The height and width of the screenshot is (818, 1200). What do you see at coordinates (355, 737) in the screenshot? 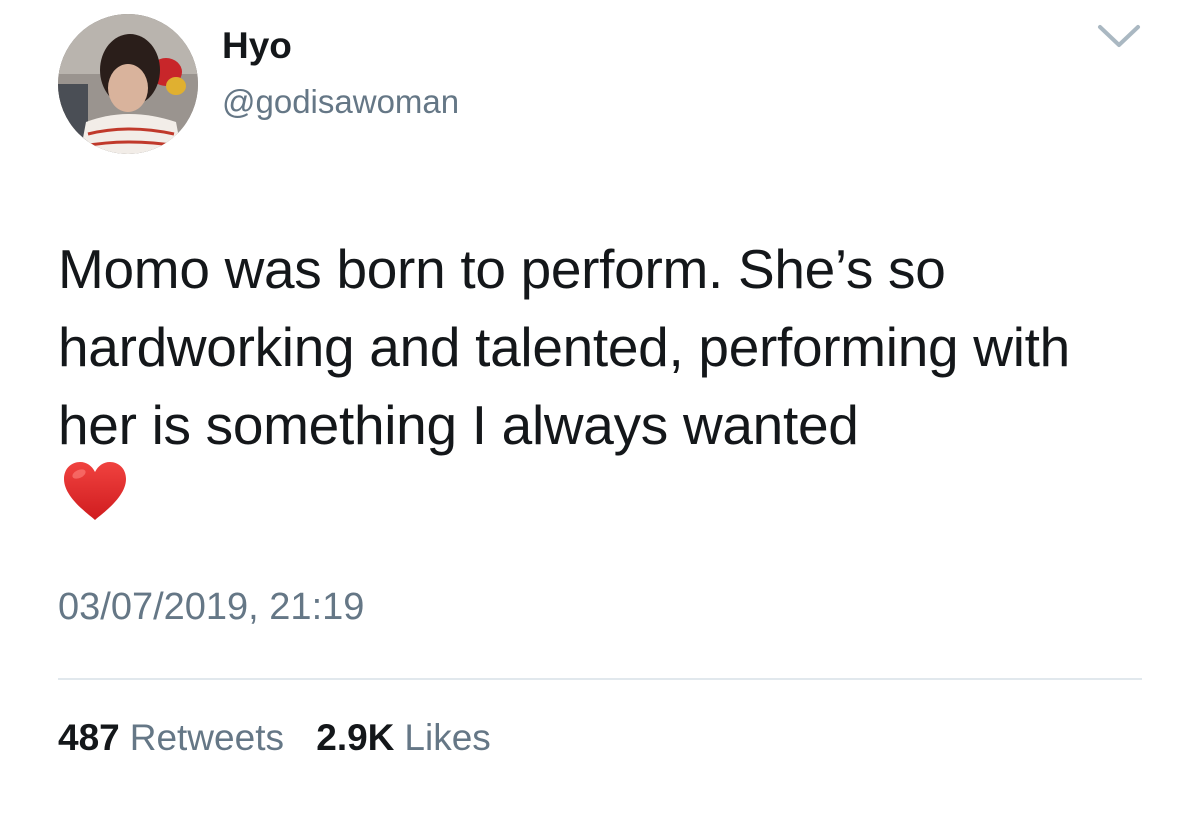
I see `likes-count: 2.9K` at bounding box center [355, 737].